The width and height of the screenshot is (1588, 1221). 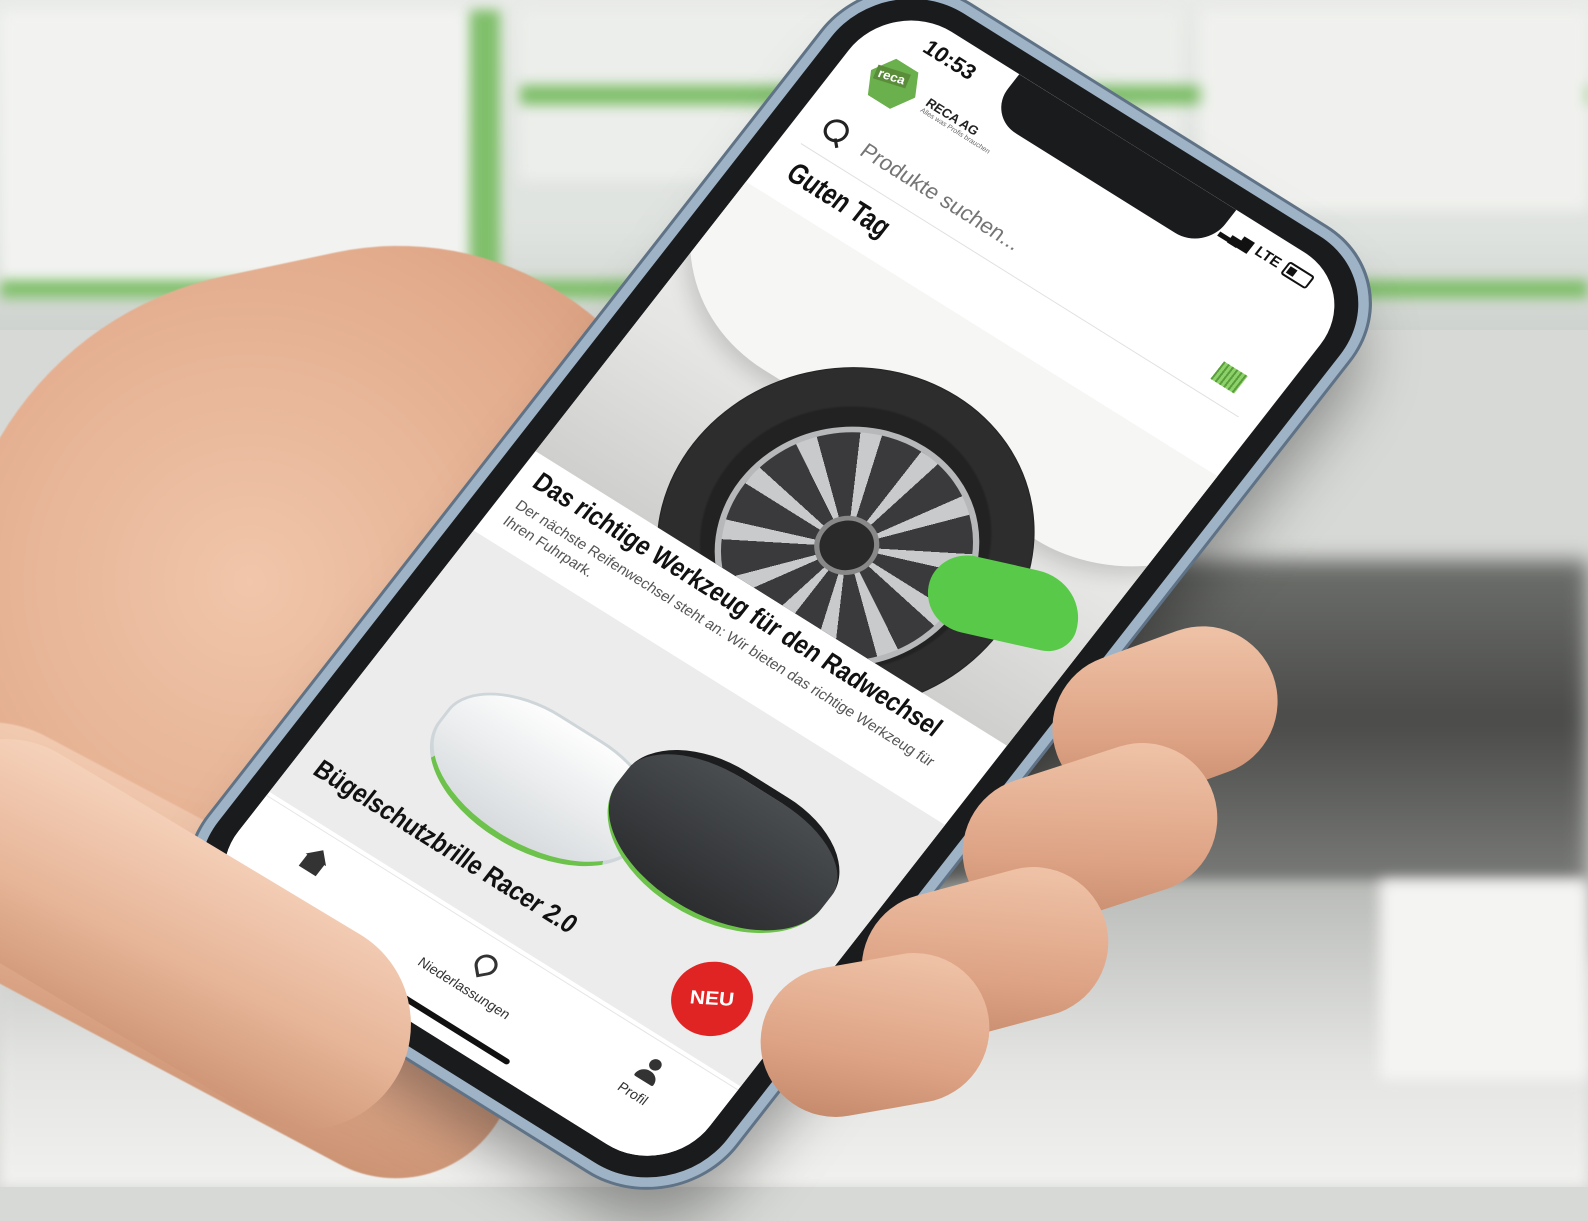 I want to click on network-label: LTE, so click(x=1268, y=256).